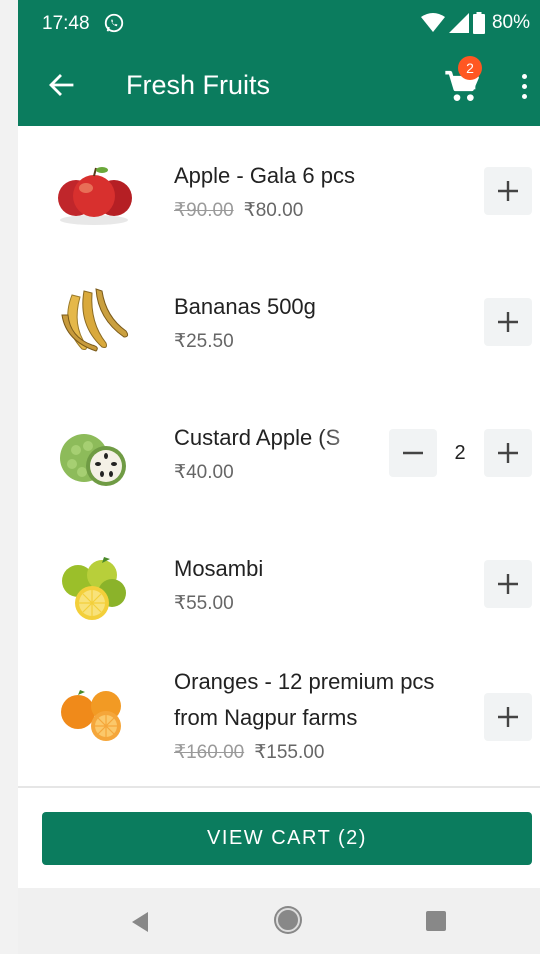 This screenshot has width=540, height=954. I want to click on product-name-line-1: Oranges - 12 premium pcs, so click(304, 681).